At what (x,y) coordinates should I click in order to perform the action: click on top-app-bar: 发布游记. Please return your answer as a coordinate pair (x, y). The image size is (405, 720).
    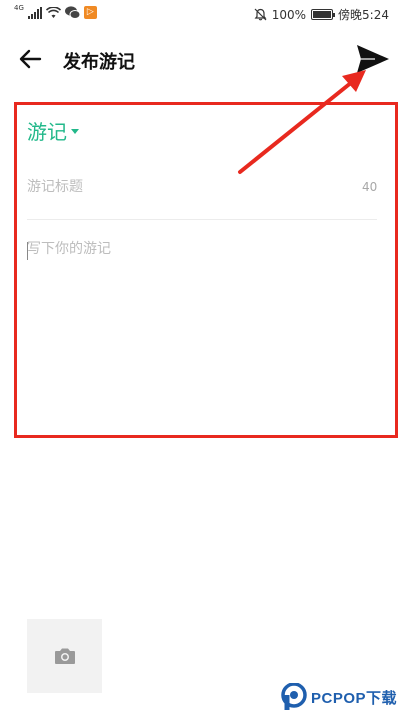
    Looking at the image, I should click on (202, 59).